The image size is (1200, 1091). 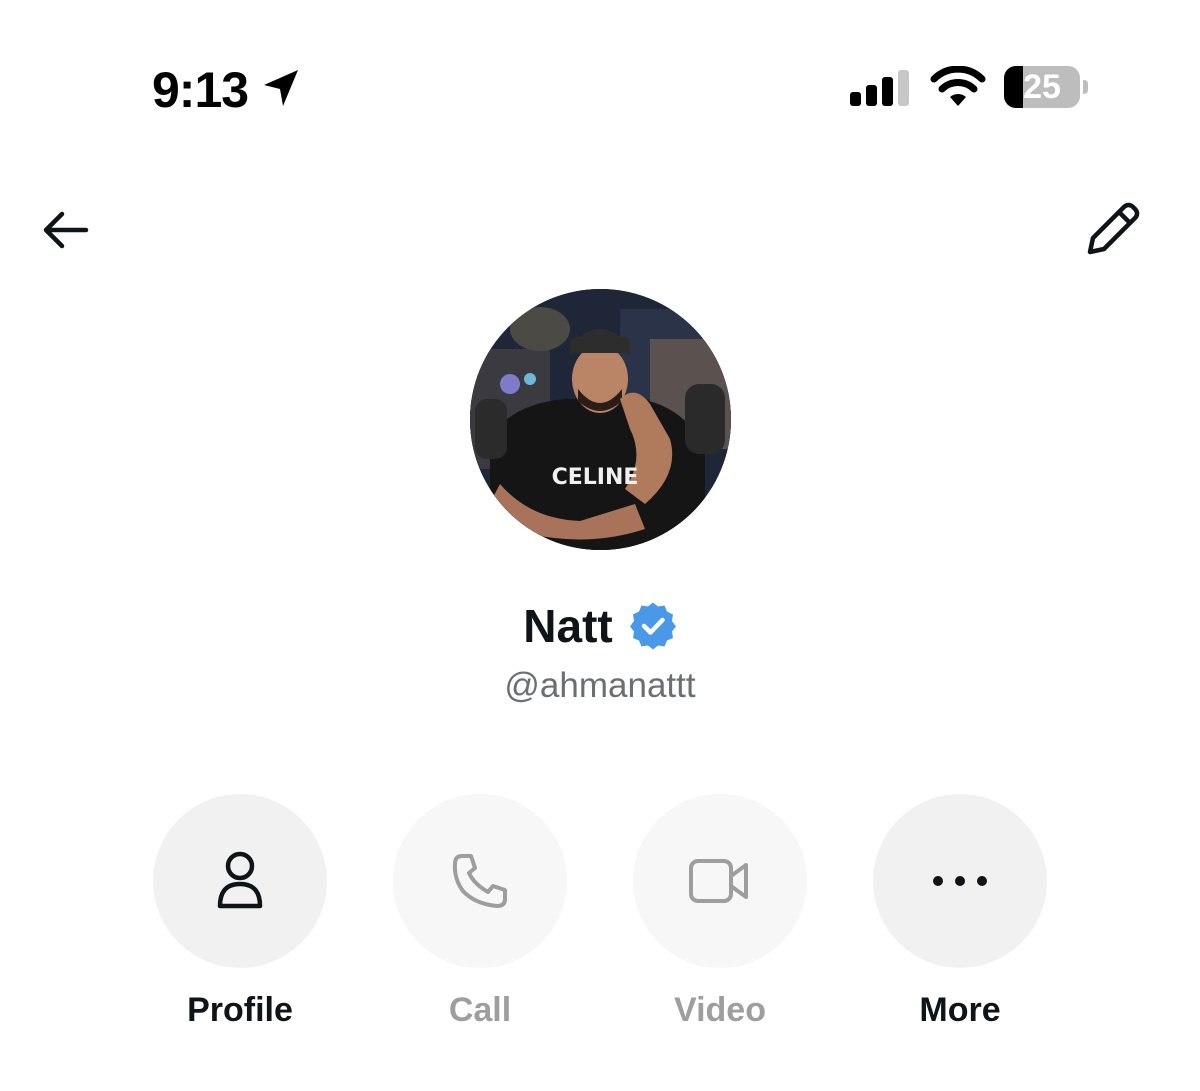 What do you see at coordinates (281, 88) in the screenshot?
I see `location-arrow-icon` at bounding box center [281, 88].